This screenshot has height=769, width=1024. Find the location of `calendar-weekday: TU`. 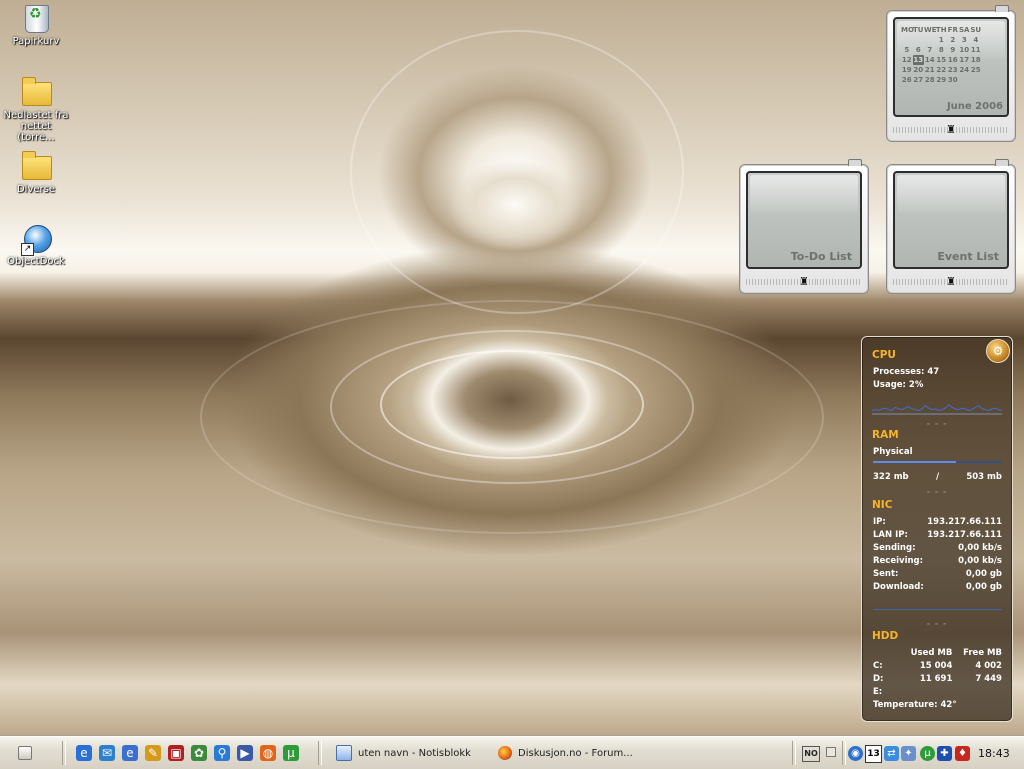

calendar-weekday: TU is located at coordinates (918, 30).